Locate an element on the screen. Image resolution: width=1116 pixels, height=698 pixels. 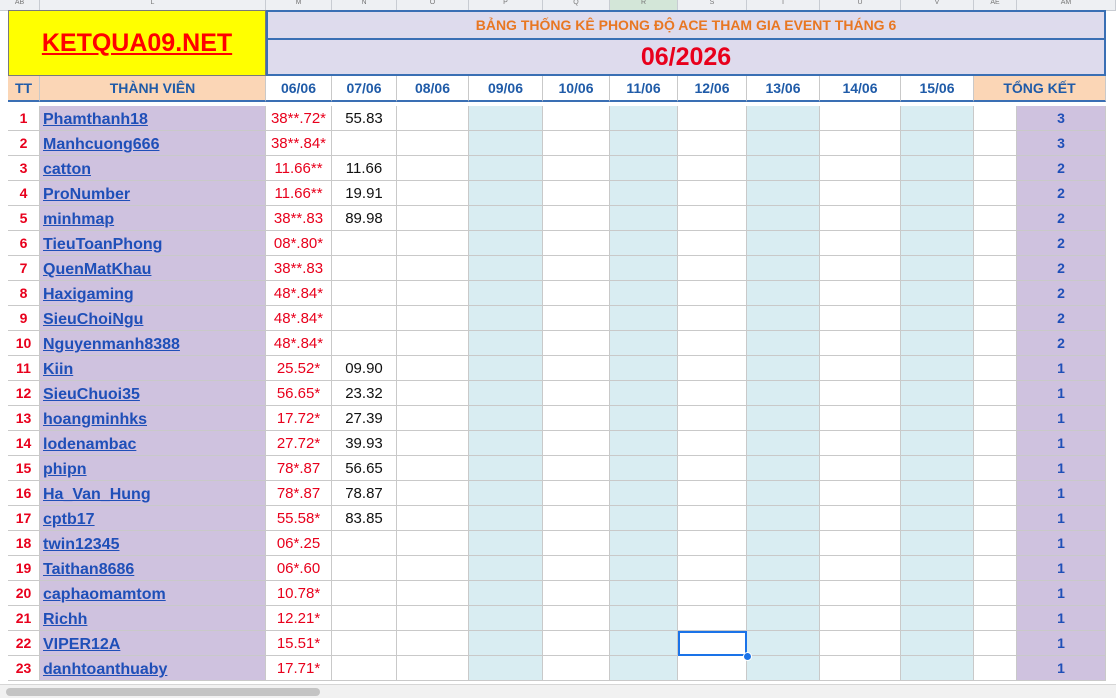
score-cell: 23.32 is located at coordinates (364, 393).